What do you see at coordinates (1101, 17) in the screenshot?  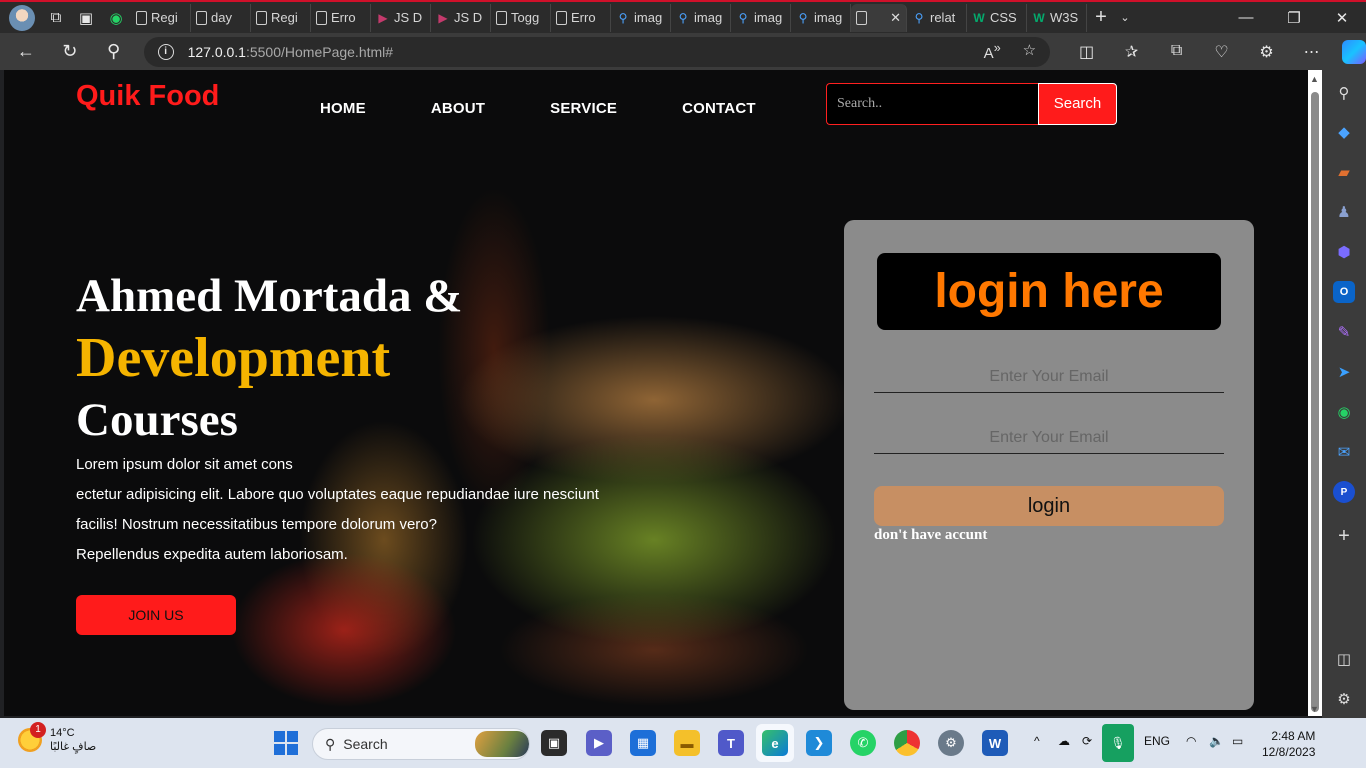 I see `new-tab-button: +` at bounding box center [1101, 17].